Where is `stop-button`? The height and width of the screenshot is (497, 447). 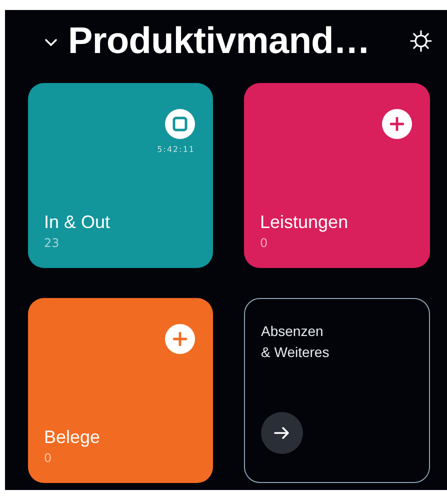 stop-button is located at coordinates (180, 124).